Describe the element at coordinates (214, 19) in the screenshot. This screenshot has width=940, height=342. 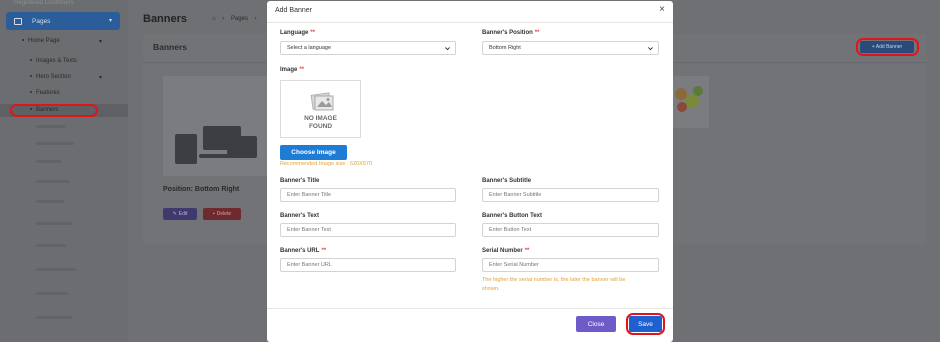
I see `home-icon: ⌂` at that location.